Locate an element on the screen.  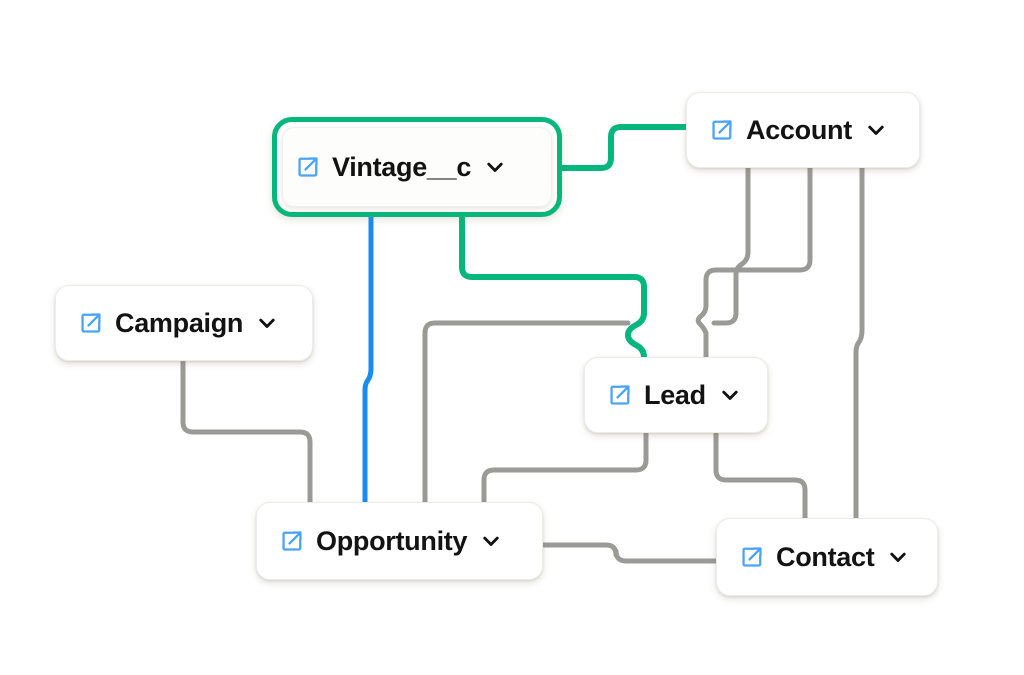
node-label: Vintage__c is located at coordinates (402, 166).